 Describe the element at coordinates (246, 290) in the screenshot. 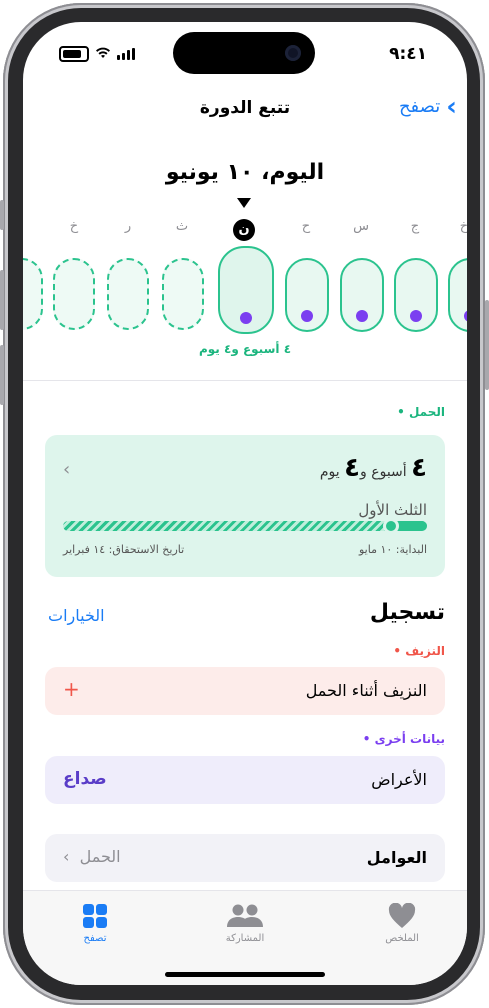

I see `calendar-day-today` at that location.